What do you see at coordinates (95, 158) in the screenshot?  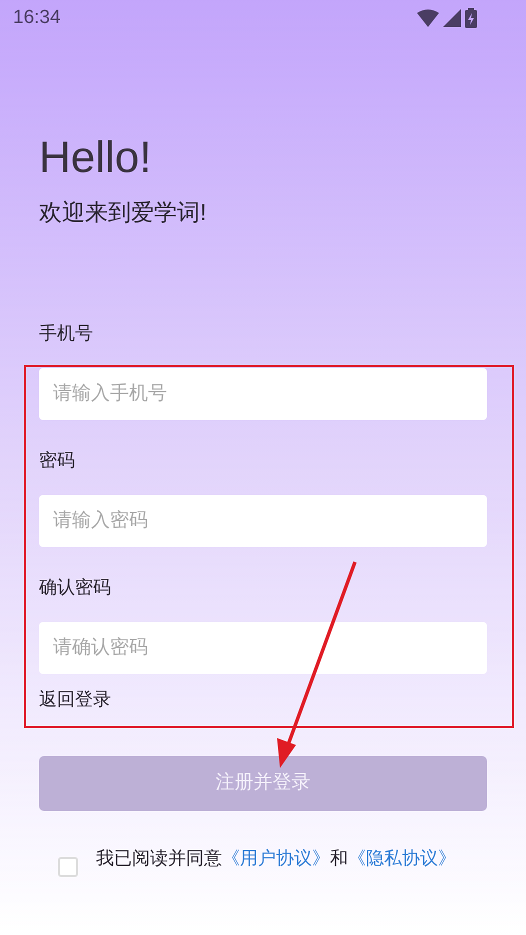 I see `greeting-title: Hello!` at bounding box center [95, 158].